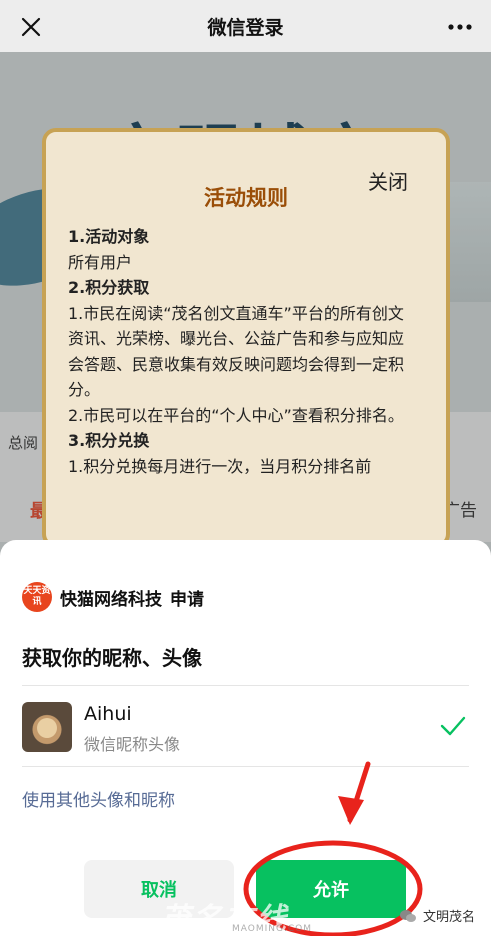 The width and height of the screenshot is (491, 936). I want to click on page-title: 微信登录, so click(245, 27).